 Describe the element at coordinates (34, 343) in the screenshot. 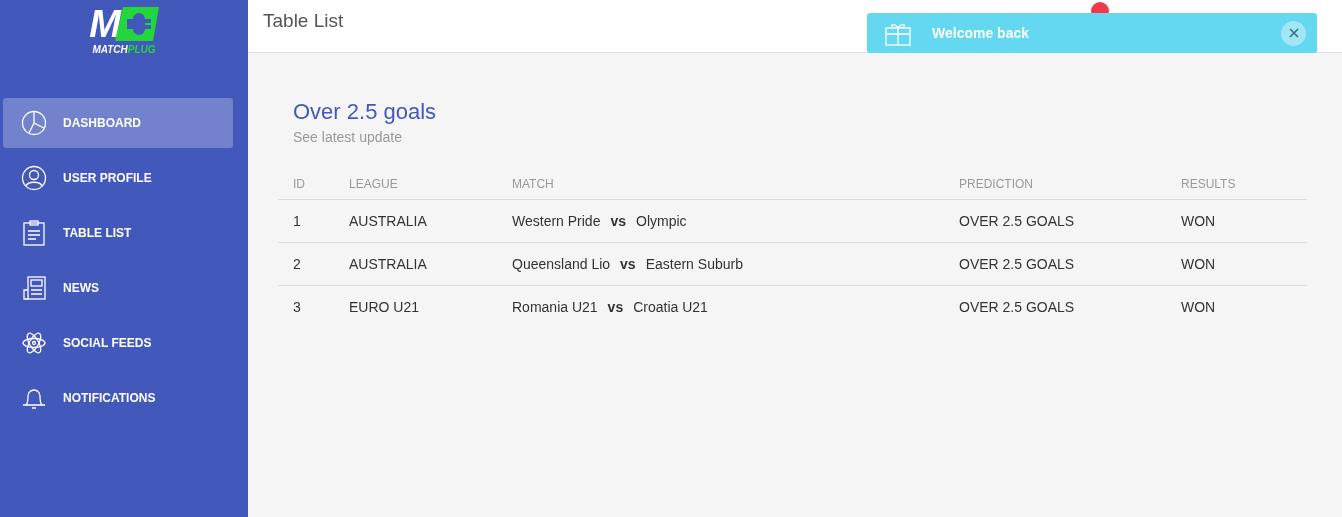

I see `atom-icon` at that location.